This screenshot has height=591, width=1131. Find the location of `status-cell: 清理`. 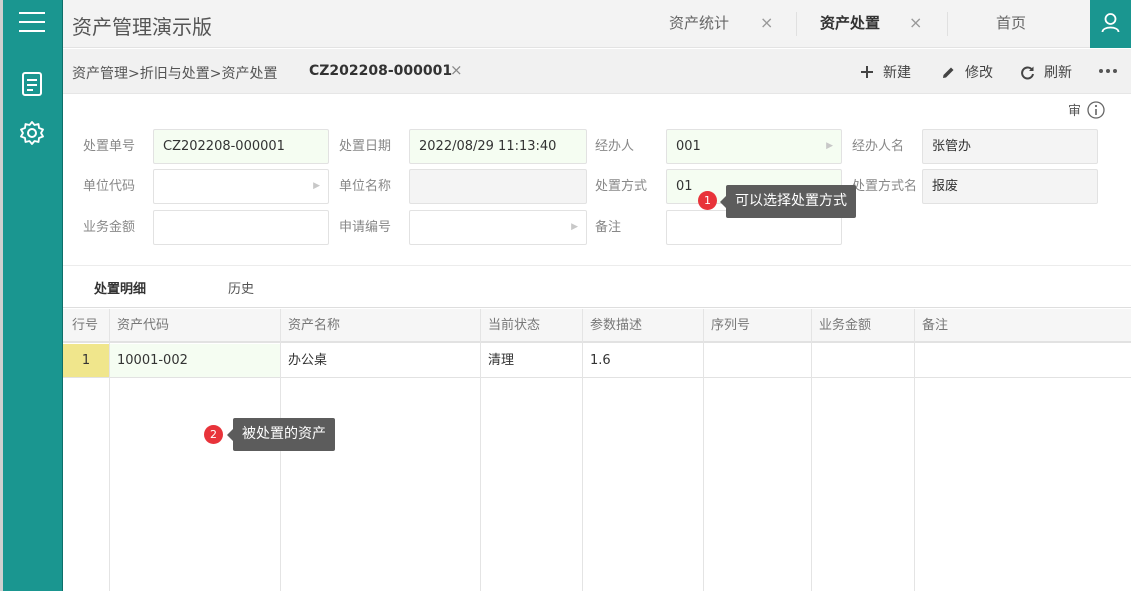

status-cell: 清理 is located at coordinates (531, 360).